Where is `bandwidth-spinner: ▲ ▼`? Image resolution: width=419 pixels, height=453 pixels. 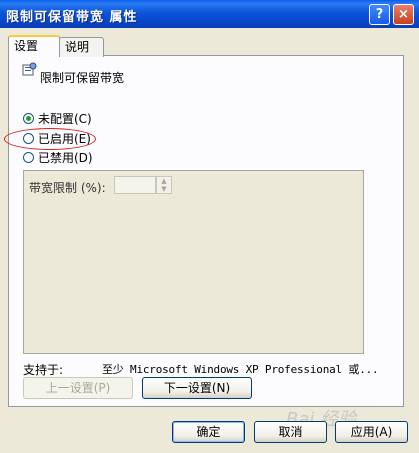 bandwidth-spinner: ▲ ▼ is located at coordinates (164, 185).